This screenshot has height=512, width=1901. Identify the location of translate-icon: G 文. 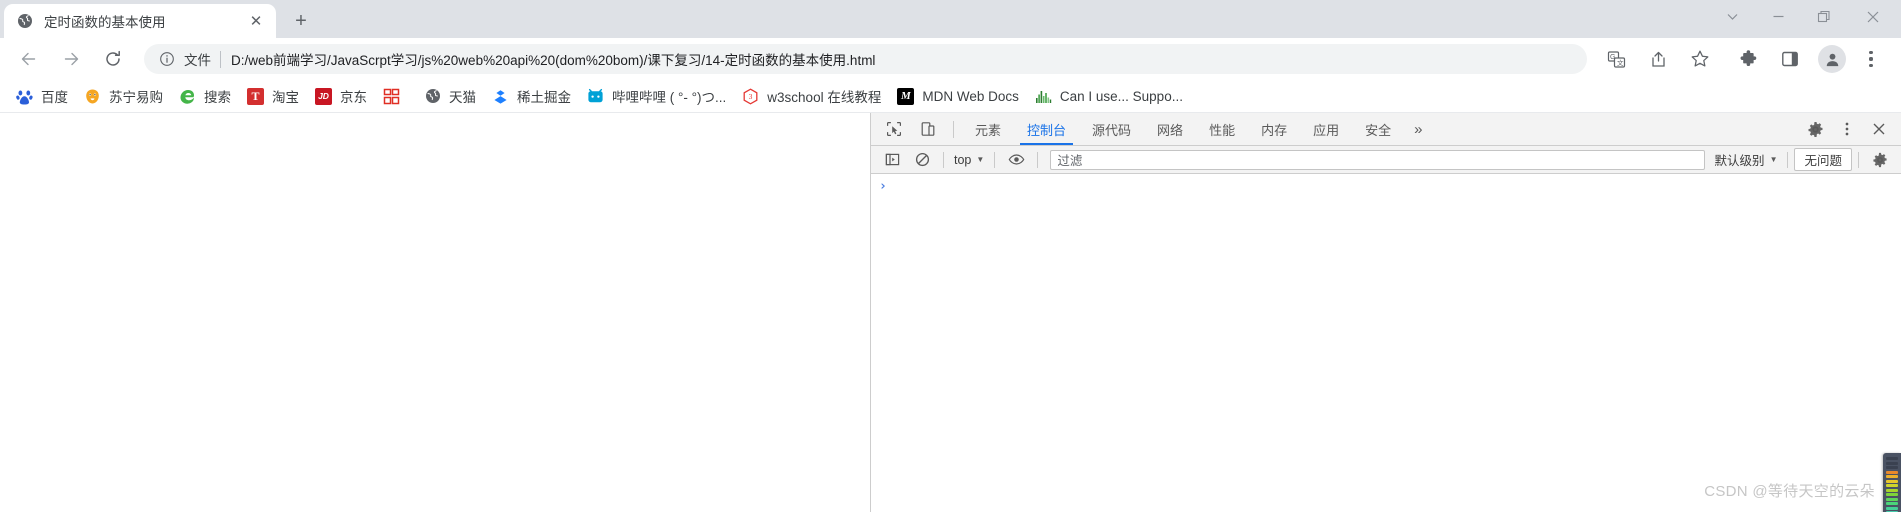
(1616, 59).